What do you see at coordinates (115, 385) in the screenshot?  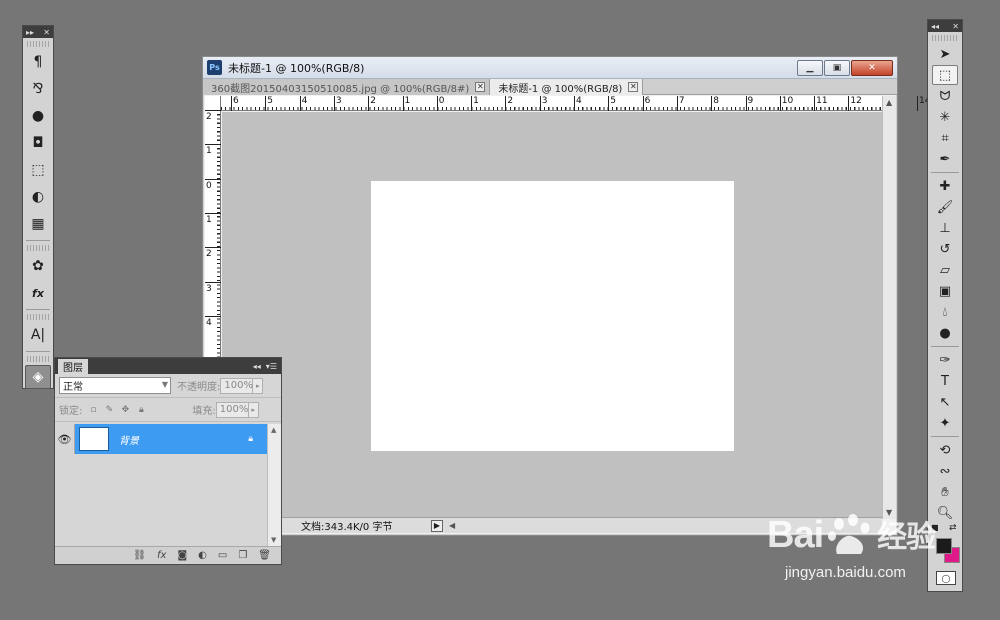 I see `blend-mode-select: 正常 ▼` at bounding box center [115, 385].